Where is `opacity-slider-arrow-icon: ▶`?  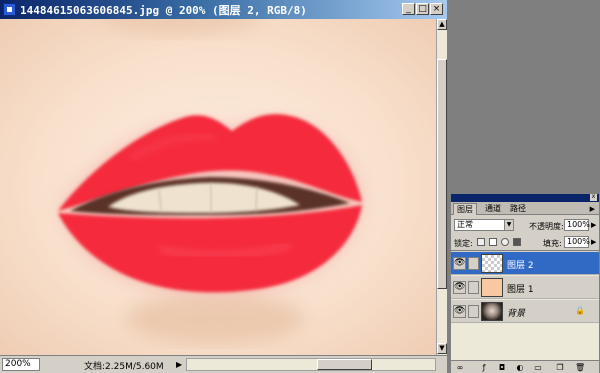
opacity-slider-arrow-icon: ▶ is located at coordinates (595, 225).